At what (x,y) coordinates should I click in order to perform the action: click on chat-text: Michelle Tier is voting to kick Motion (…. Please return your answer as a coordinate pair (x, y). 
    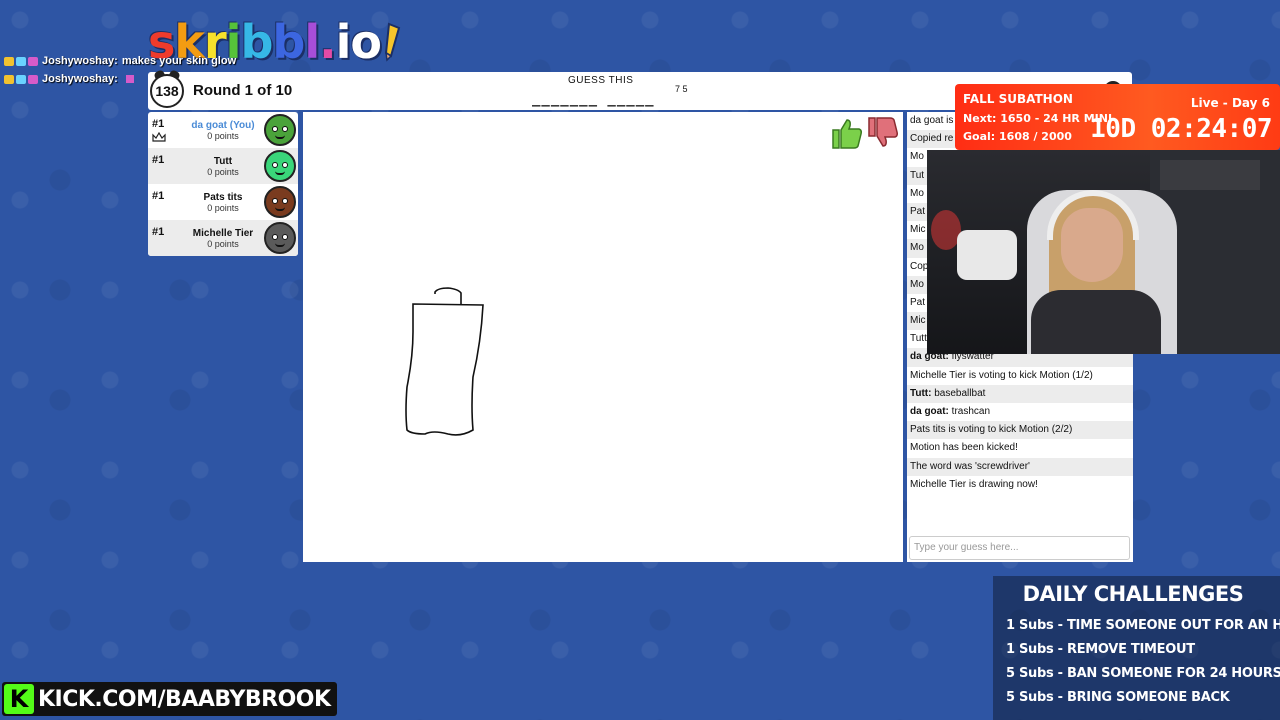
    Looking at the image, I should click on (1001, 375).